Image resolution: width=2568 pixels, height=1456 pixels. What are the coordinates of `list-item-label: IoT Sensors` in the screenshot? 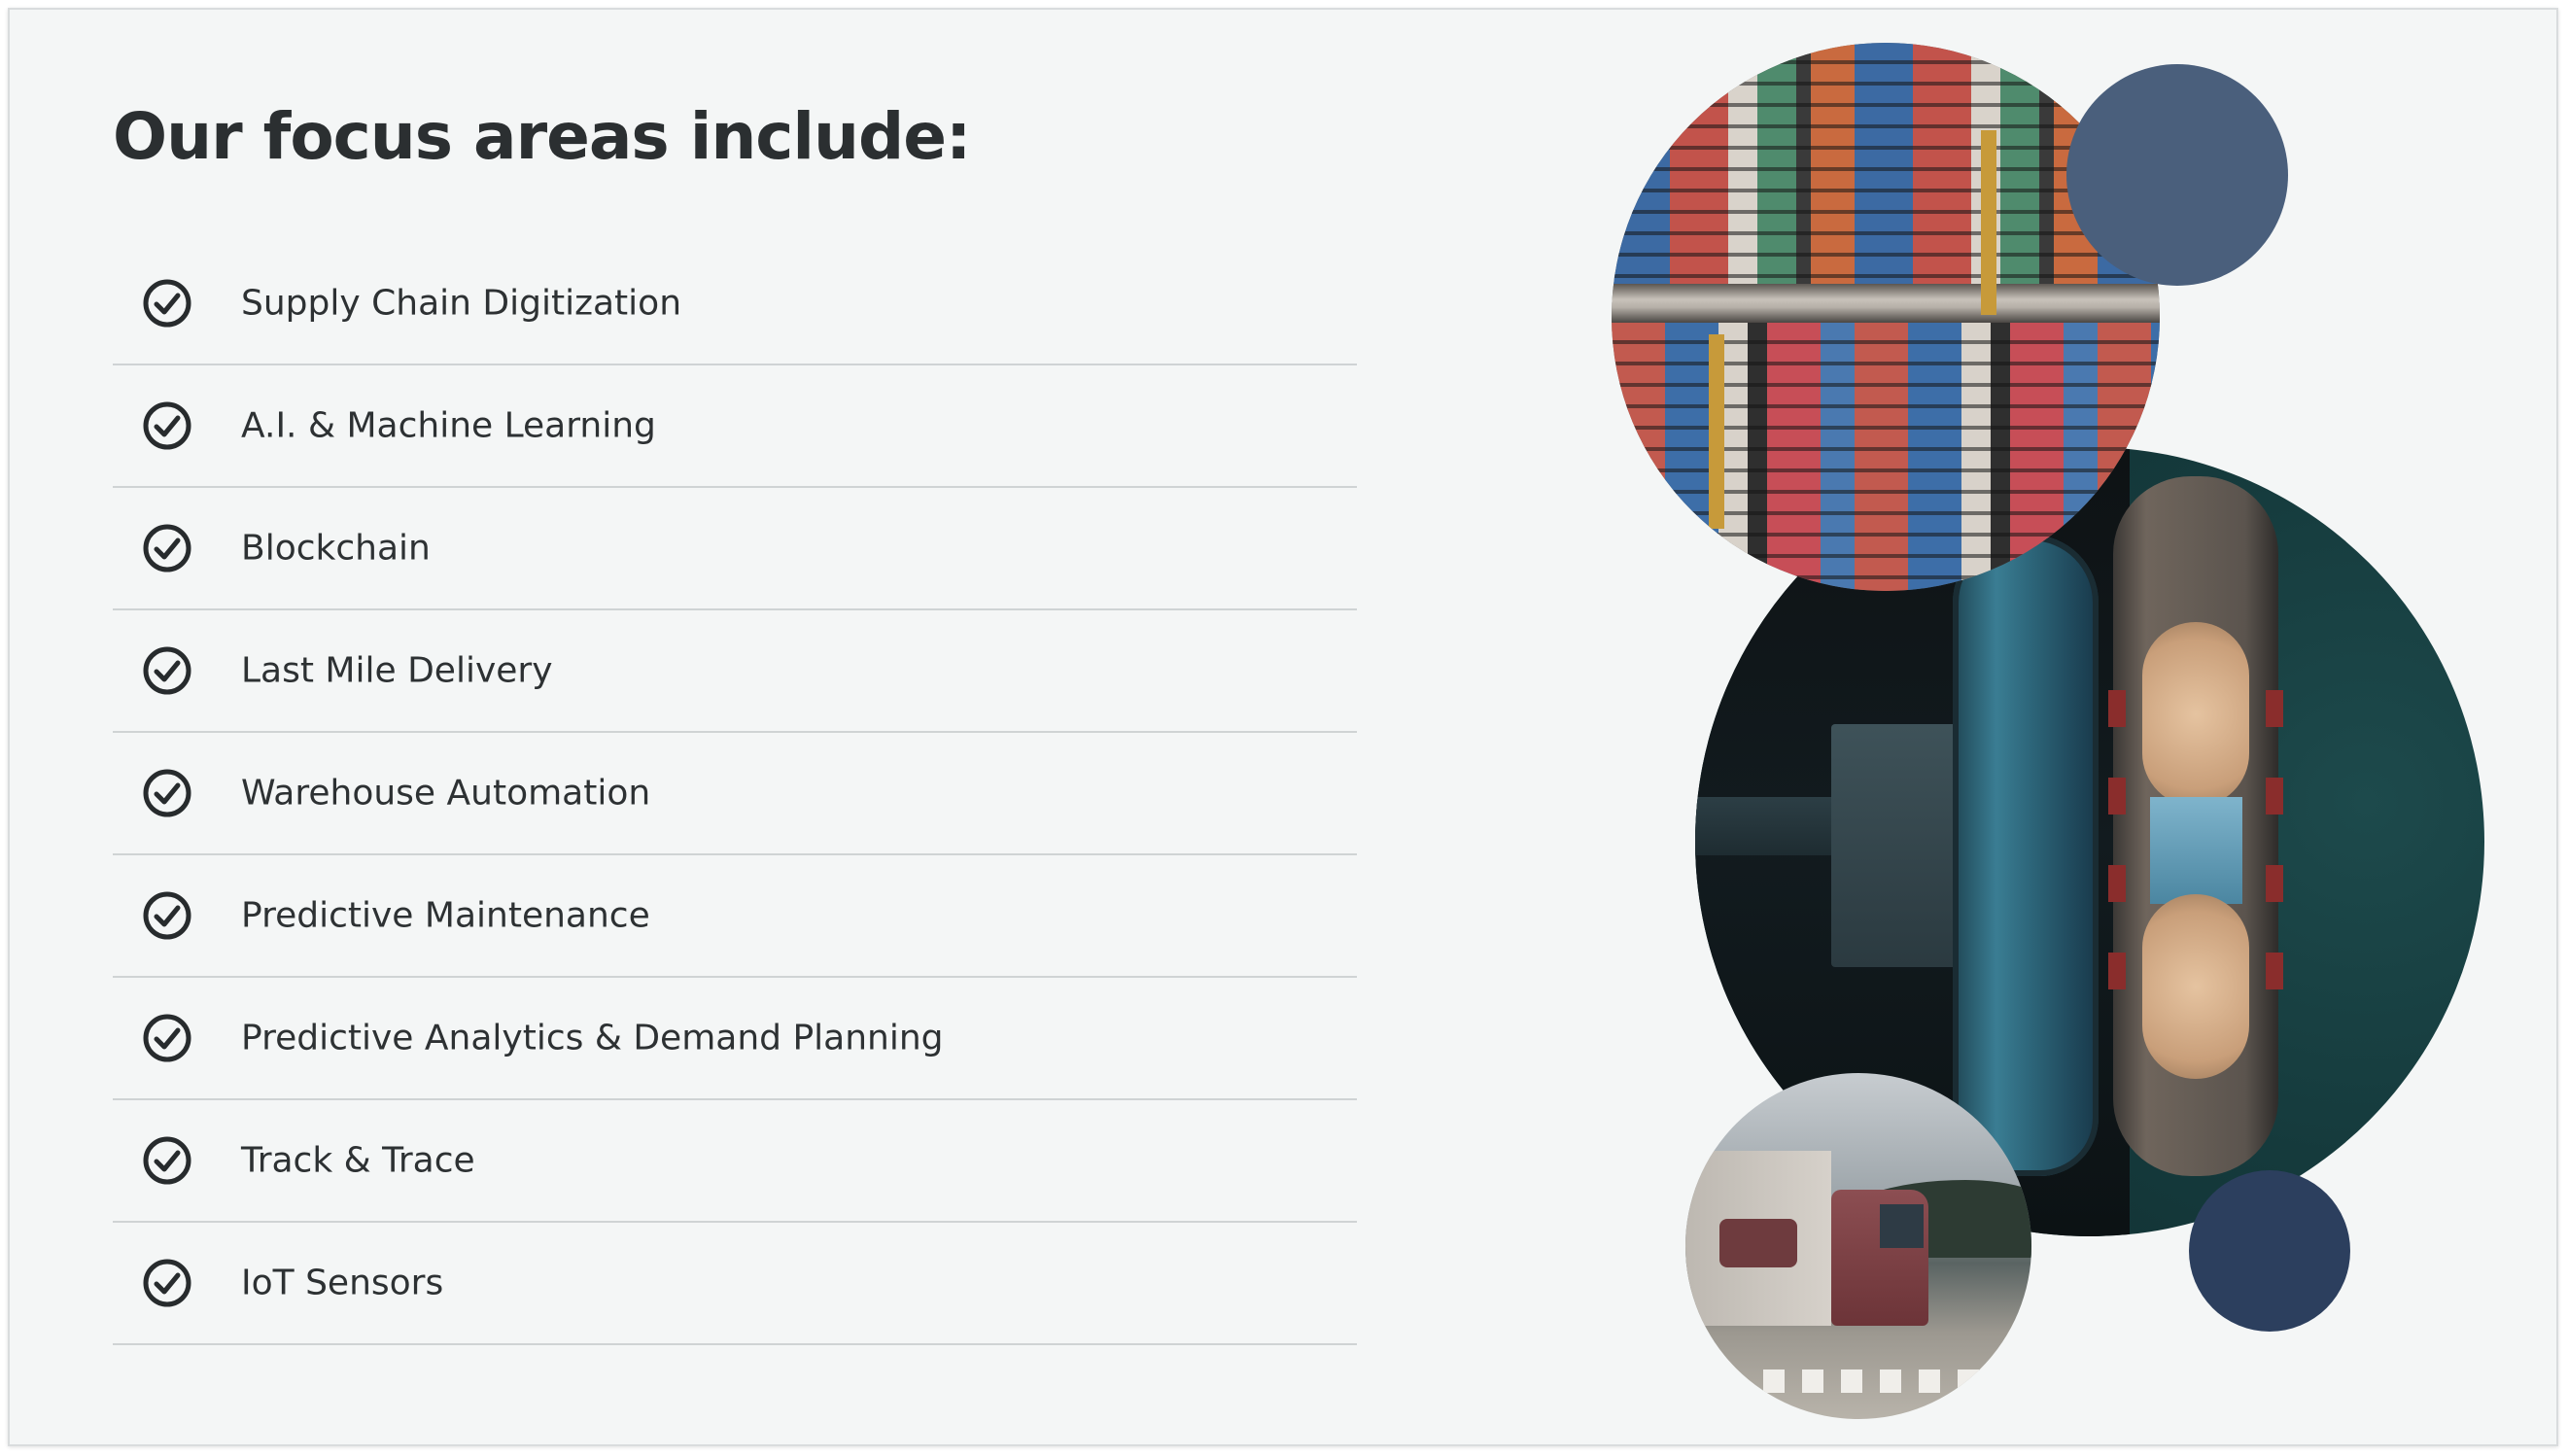 It's located at (343, 1283).